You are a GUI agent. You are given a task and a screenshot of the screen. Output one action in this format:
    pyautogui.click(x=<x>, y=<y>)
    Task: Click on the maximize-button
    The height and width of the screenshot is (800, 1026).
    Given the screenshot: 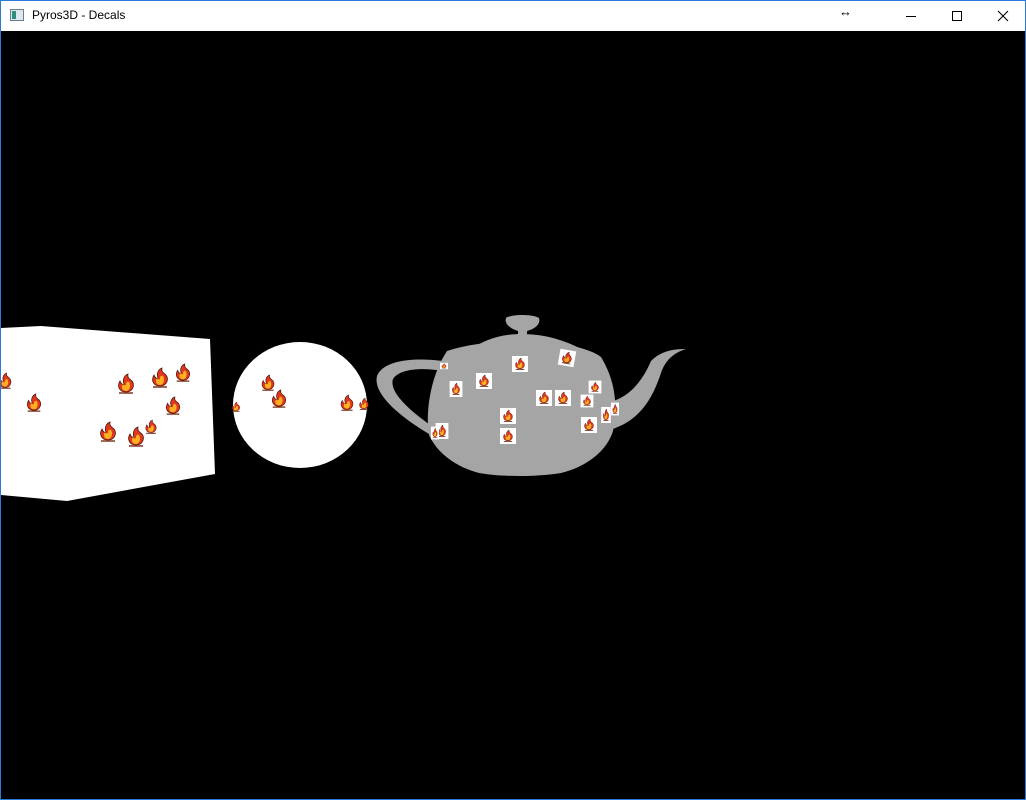 What is the action you would take?
    pyautogui.click(x=957, y=16)
    